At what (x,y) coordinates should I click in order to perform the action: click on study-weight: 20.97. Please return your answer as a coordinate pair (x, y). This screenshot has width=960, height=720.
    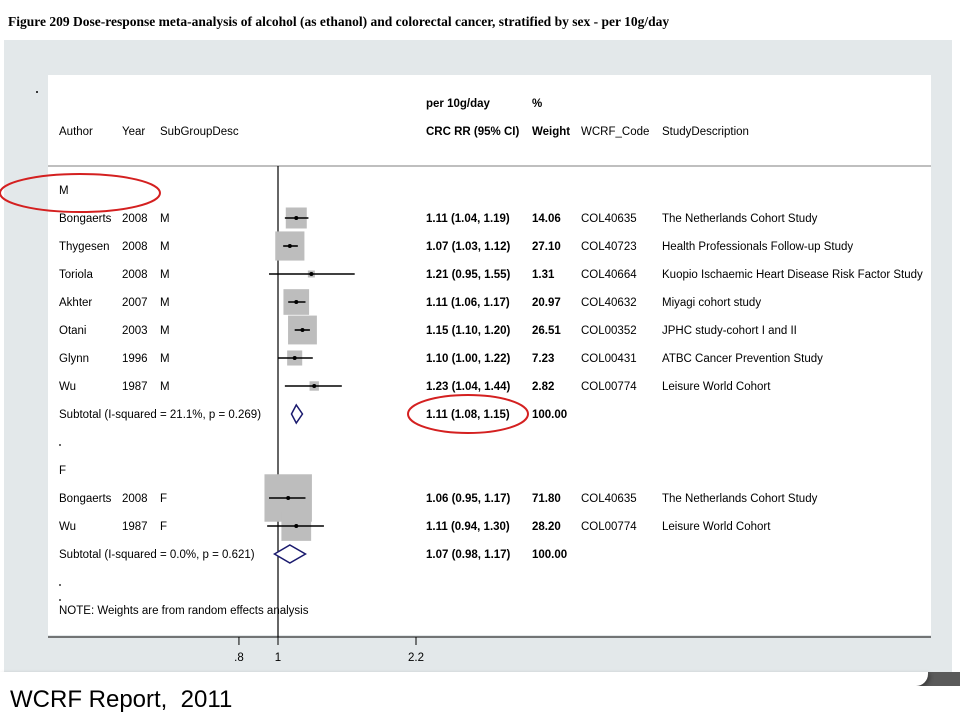
    Looking at the image, I should click on (546, 303).